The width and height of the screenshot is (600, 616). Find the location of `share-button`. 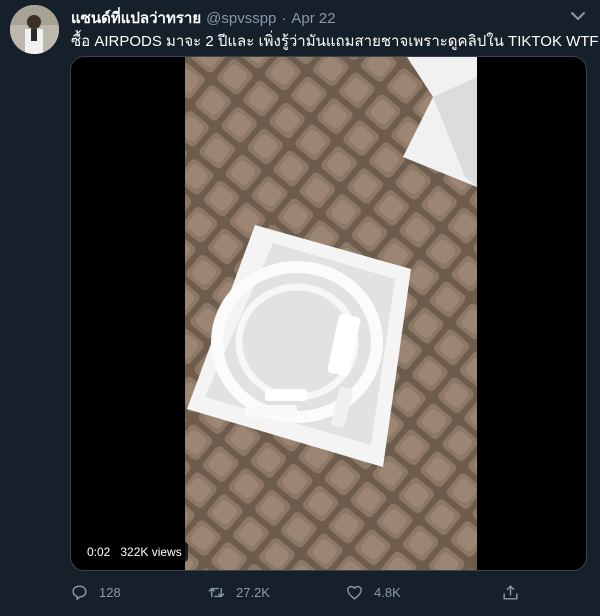

share-button is located at coordinates (515, 592).